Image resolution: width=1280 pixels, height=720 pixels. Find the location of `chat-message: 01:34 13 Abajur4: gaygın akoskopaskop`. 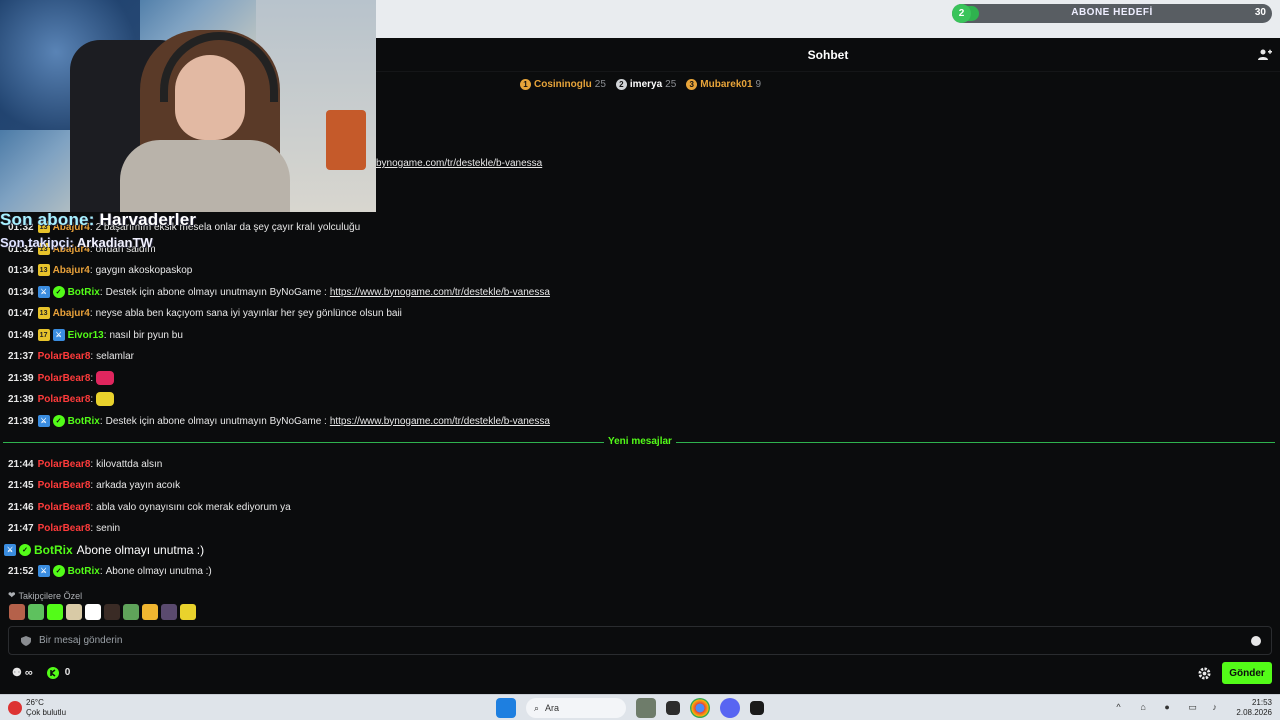

chat-message: 01:34 13 Abajur4: gaygın akoskopaskop is located at coordinates (100, 270).